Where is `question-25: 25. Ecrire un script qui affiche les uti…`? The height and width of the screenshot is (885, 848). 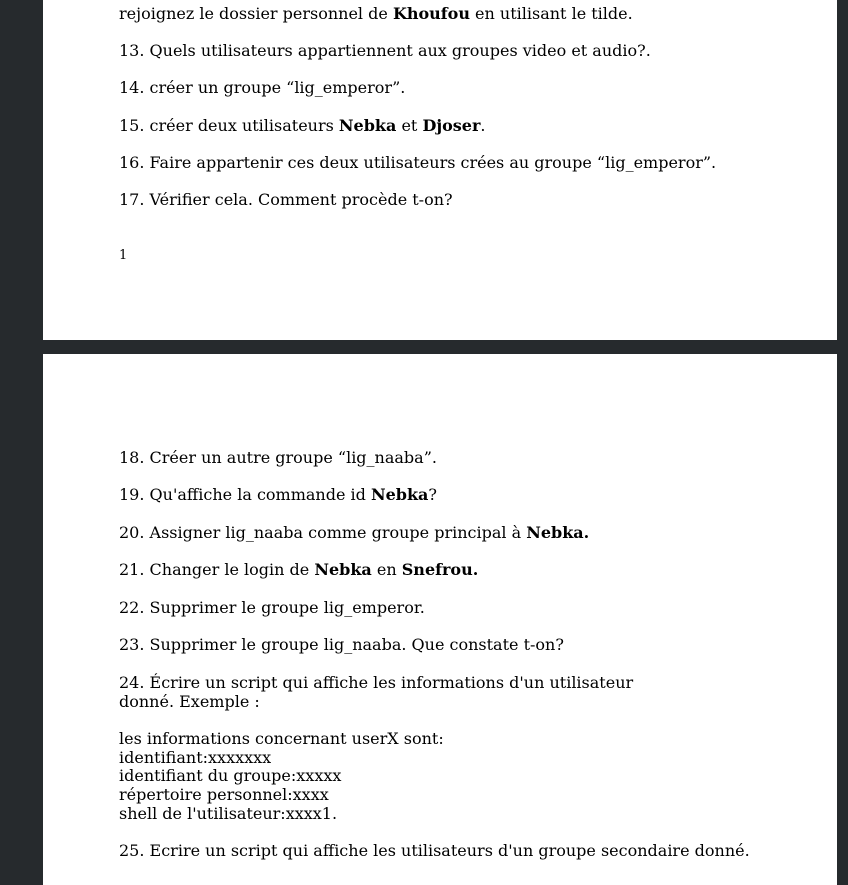 question-25: 25. Ecrire un script qui affiche les uti… is located at coordinates (434, 850).